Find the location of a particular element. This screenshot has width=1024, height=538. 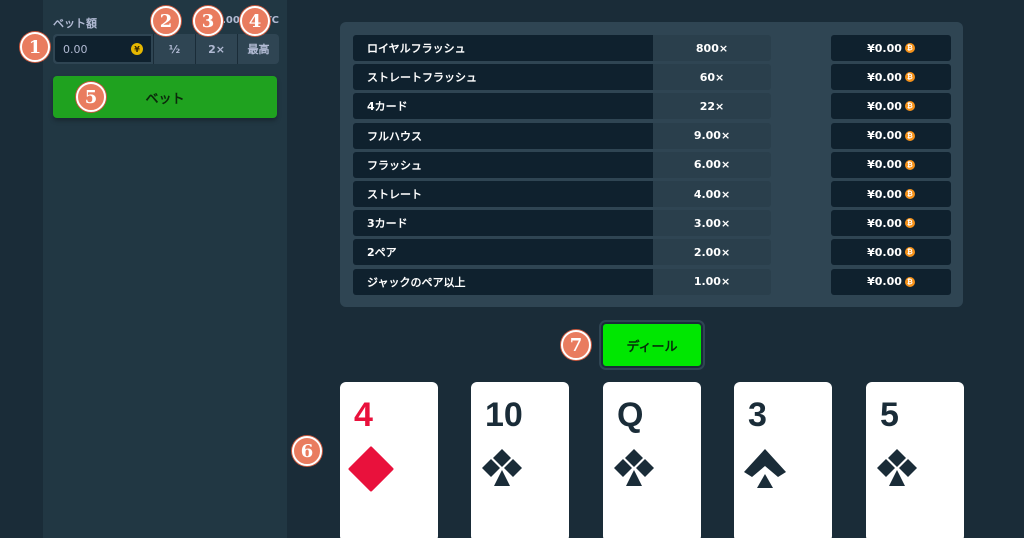

paytable-row: ジャックのペア以上 1.00× ¥0.00 ₿ is located at coordinates (652, 281).